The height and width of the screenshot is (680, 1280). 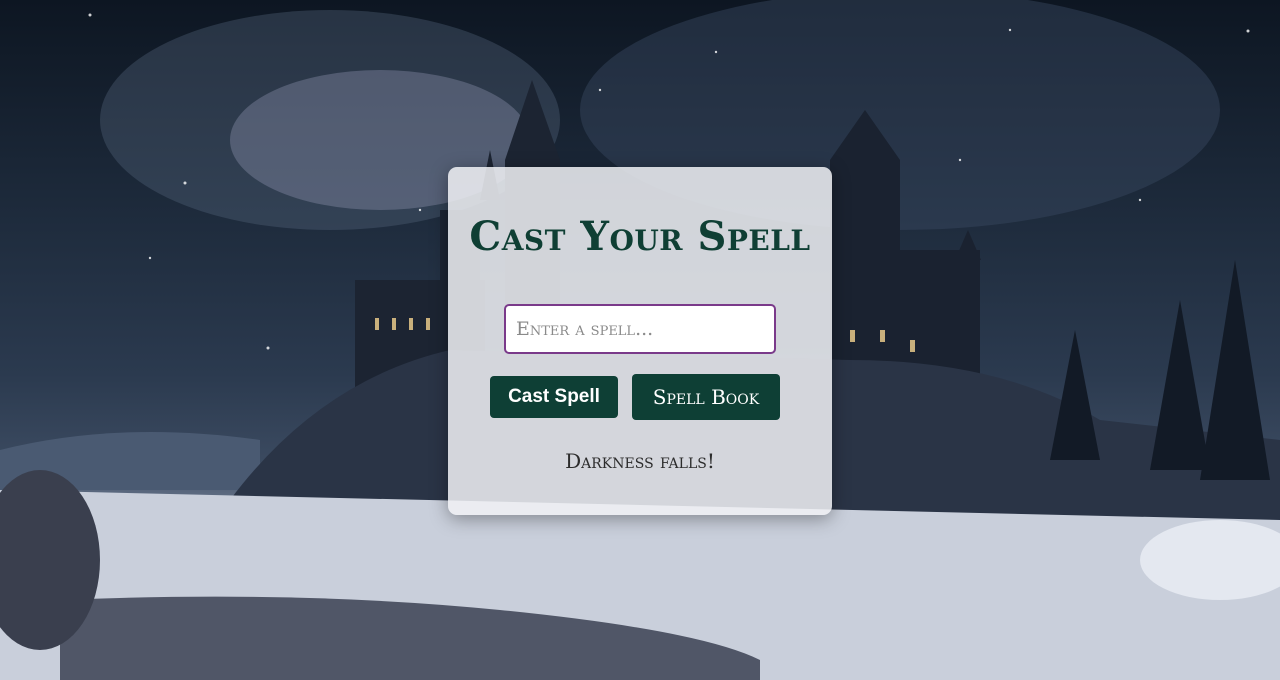 I want to click on cast-spell-button: Cast Spell, so click(x=554, y=397).